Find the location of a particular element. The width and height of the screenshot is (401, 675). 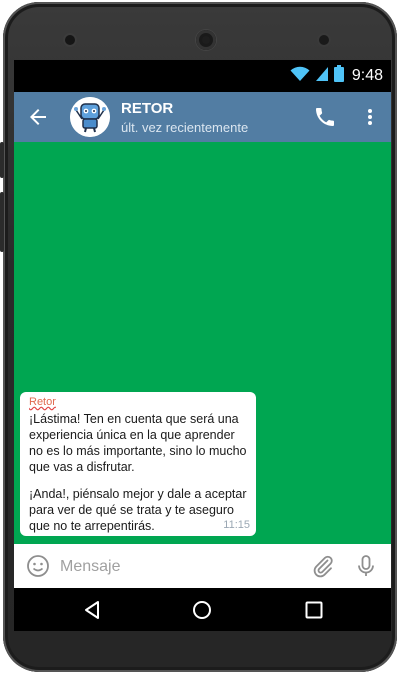

voice-message-button is located at coordinates (366, 566).